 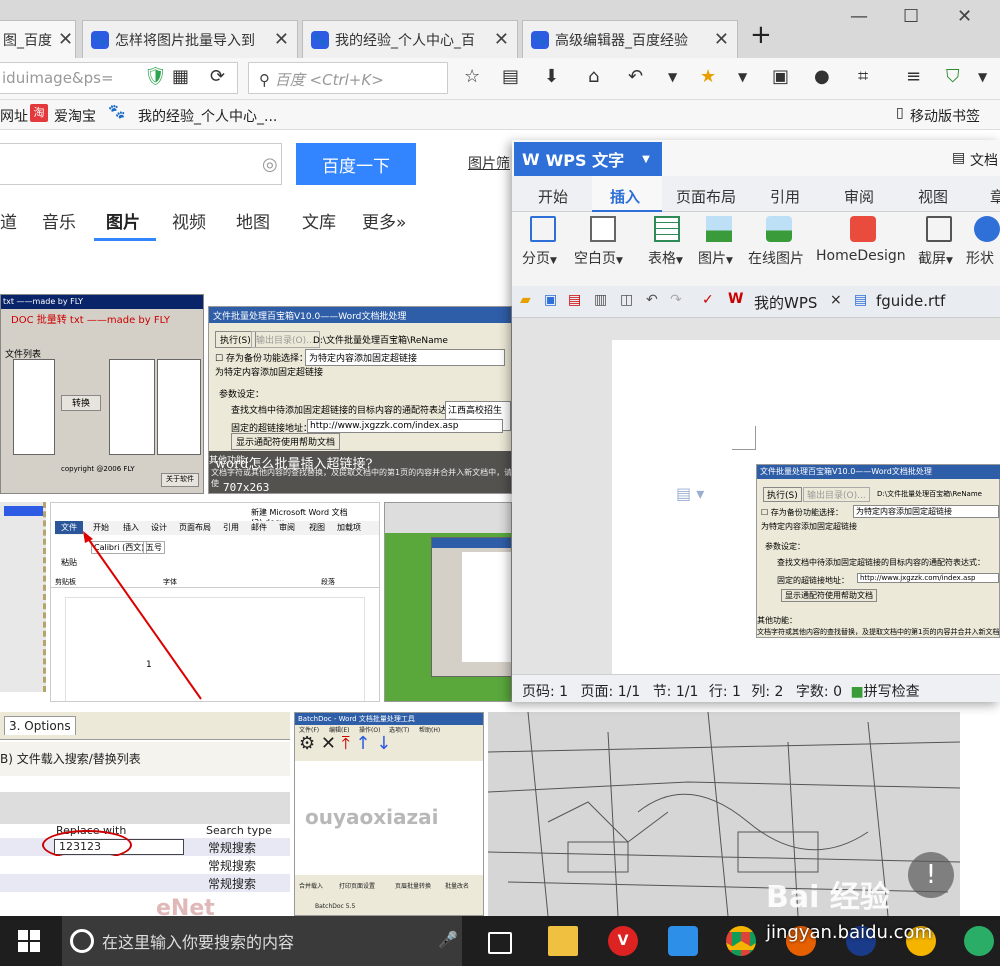 What do you see at coordinates (235, 339) in the screenshot?
I see `exec-button: 执行(S)` at bounding box center [235, 339].